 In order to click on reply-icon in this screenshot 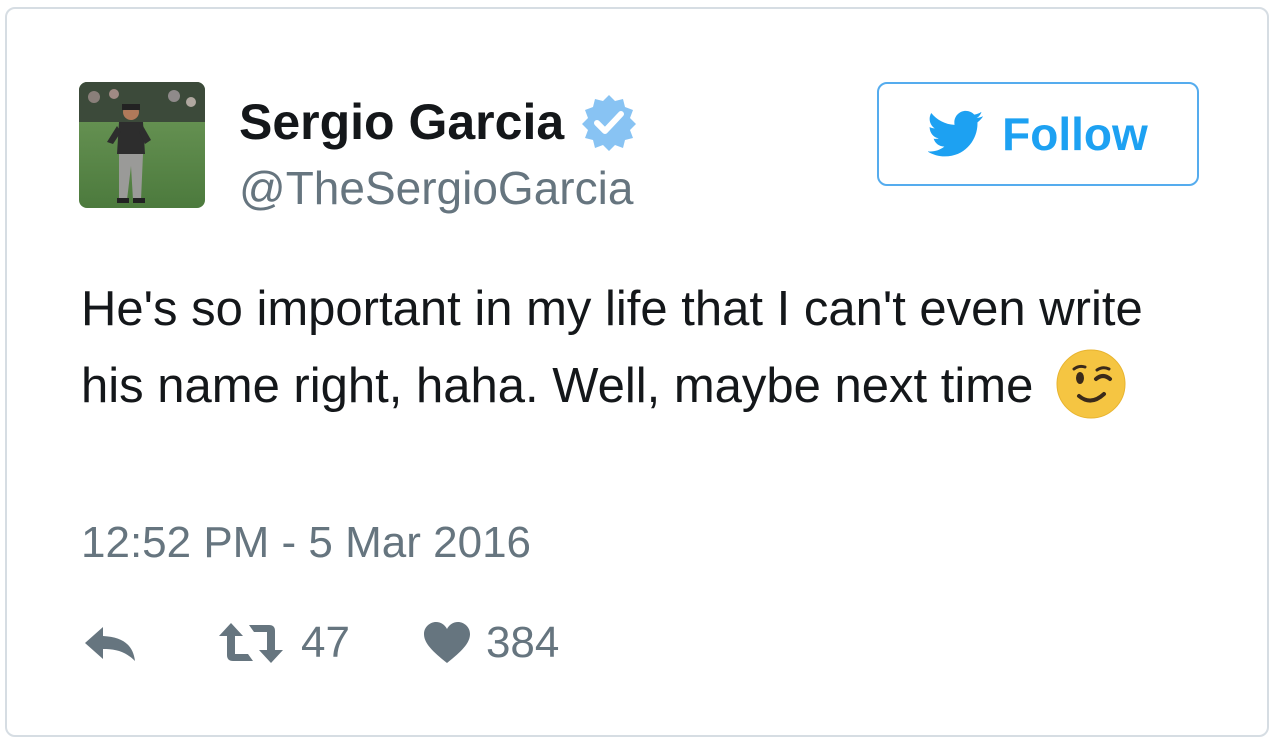, I will do `click(110, 644)`.